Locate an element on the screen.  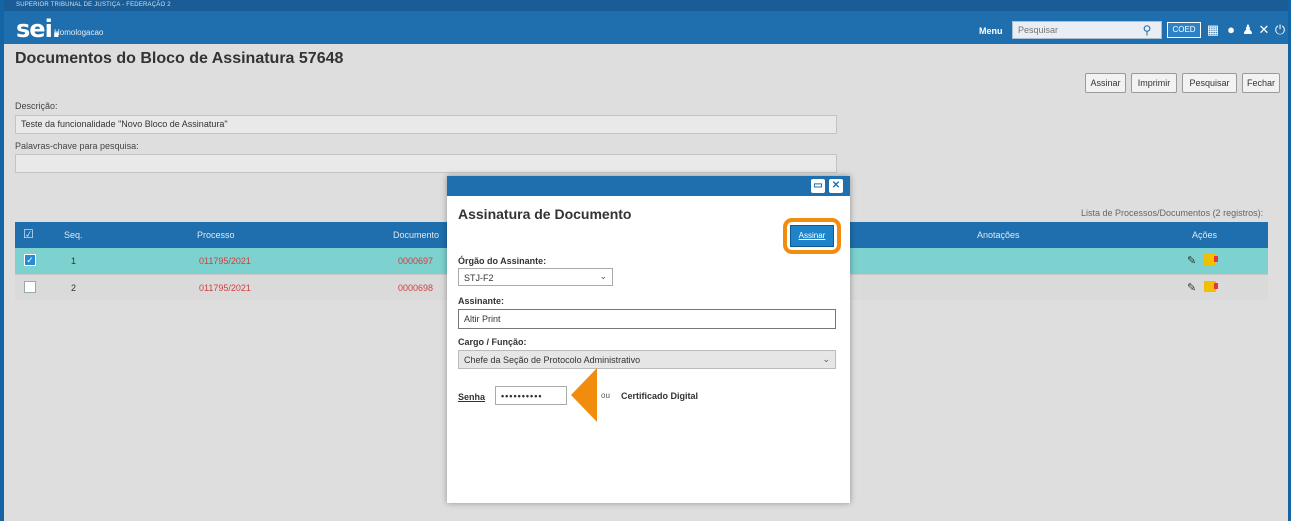
row-seq: 1 is located at coordinates (74, 261).